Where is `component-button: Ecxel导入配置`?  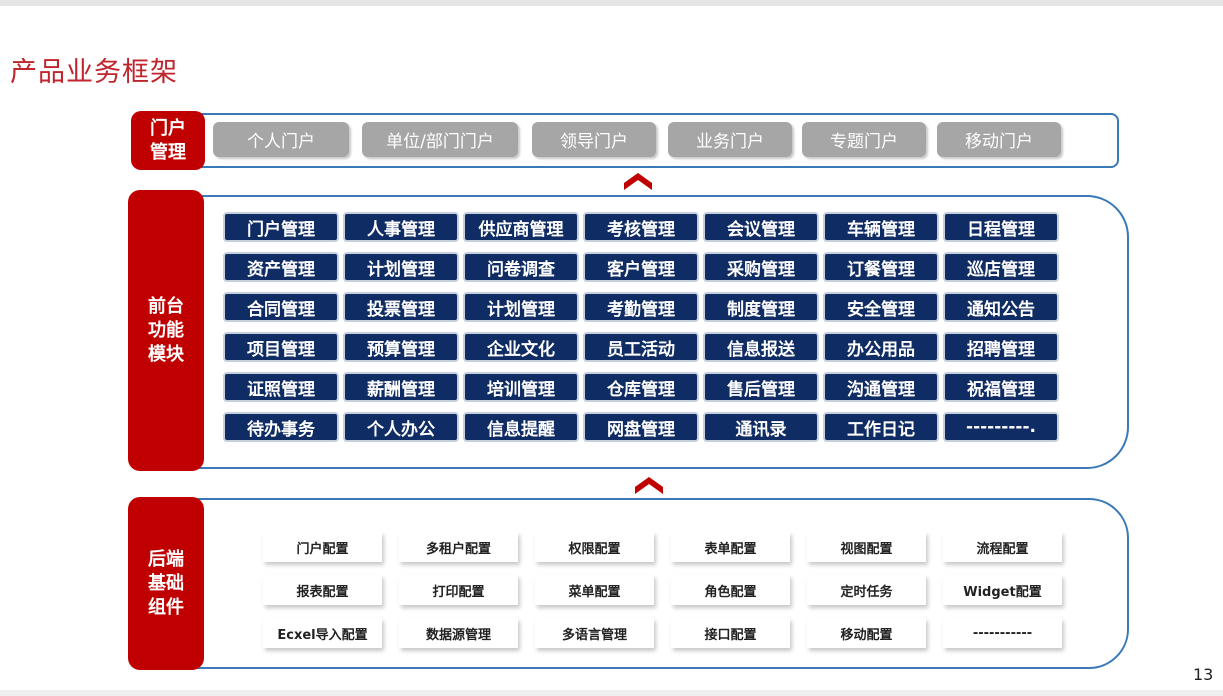
component-button: Ecxel导入配置 is located at coordinates (322, 633).